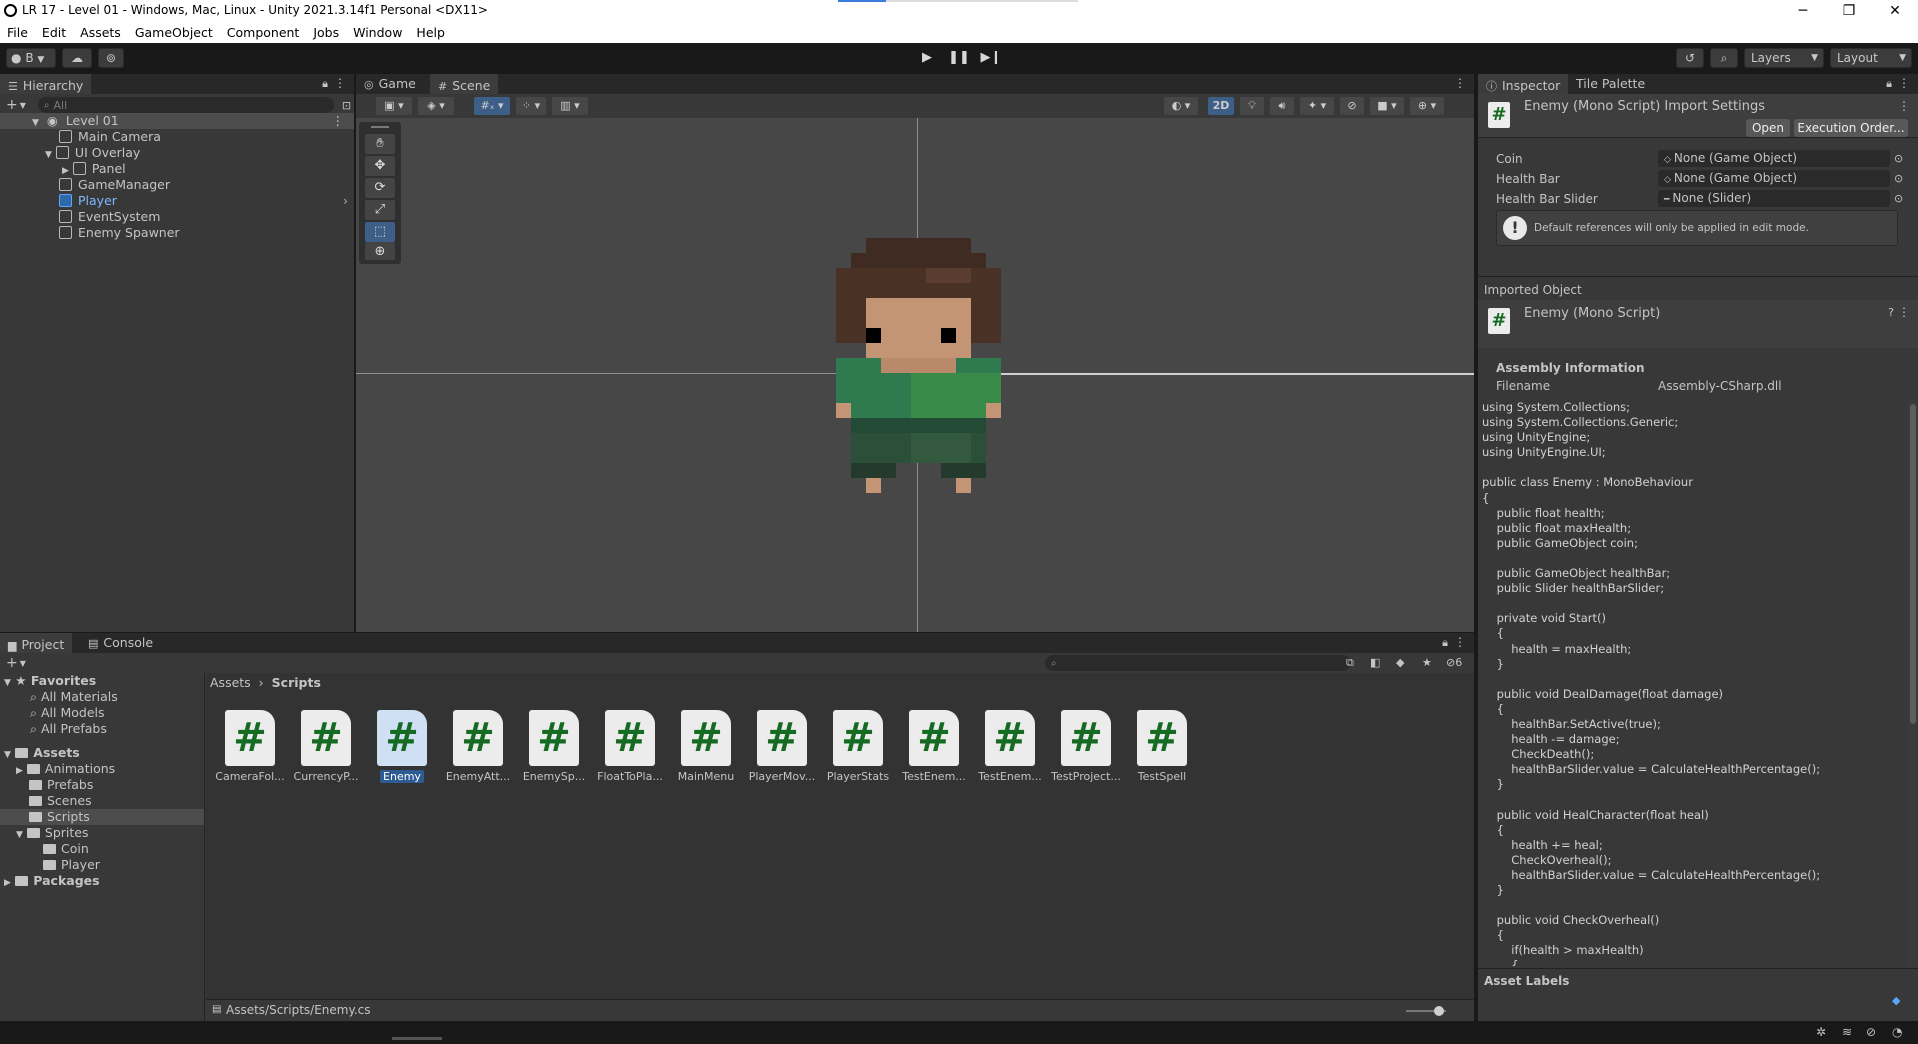 The image size is (1918, 1044). I want to click on assets-header: ▼ Assets, so click(42, 753).